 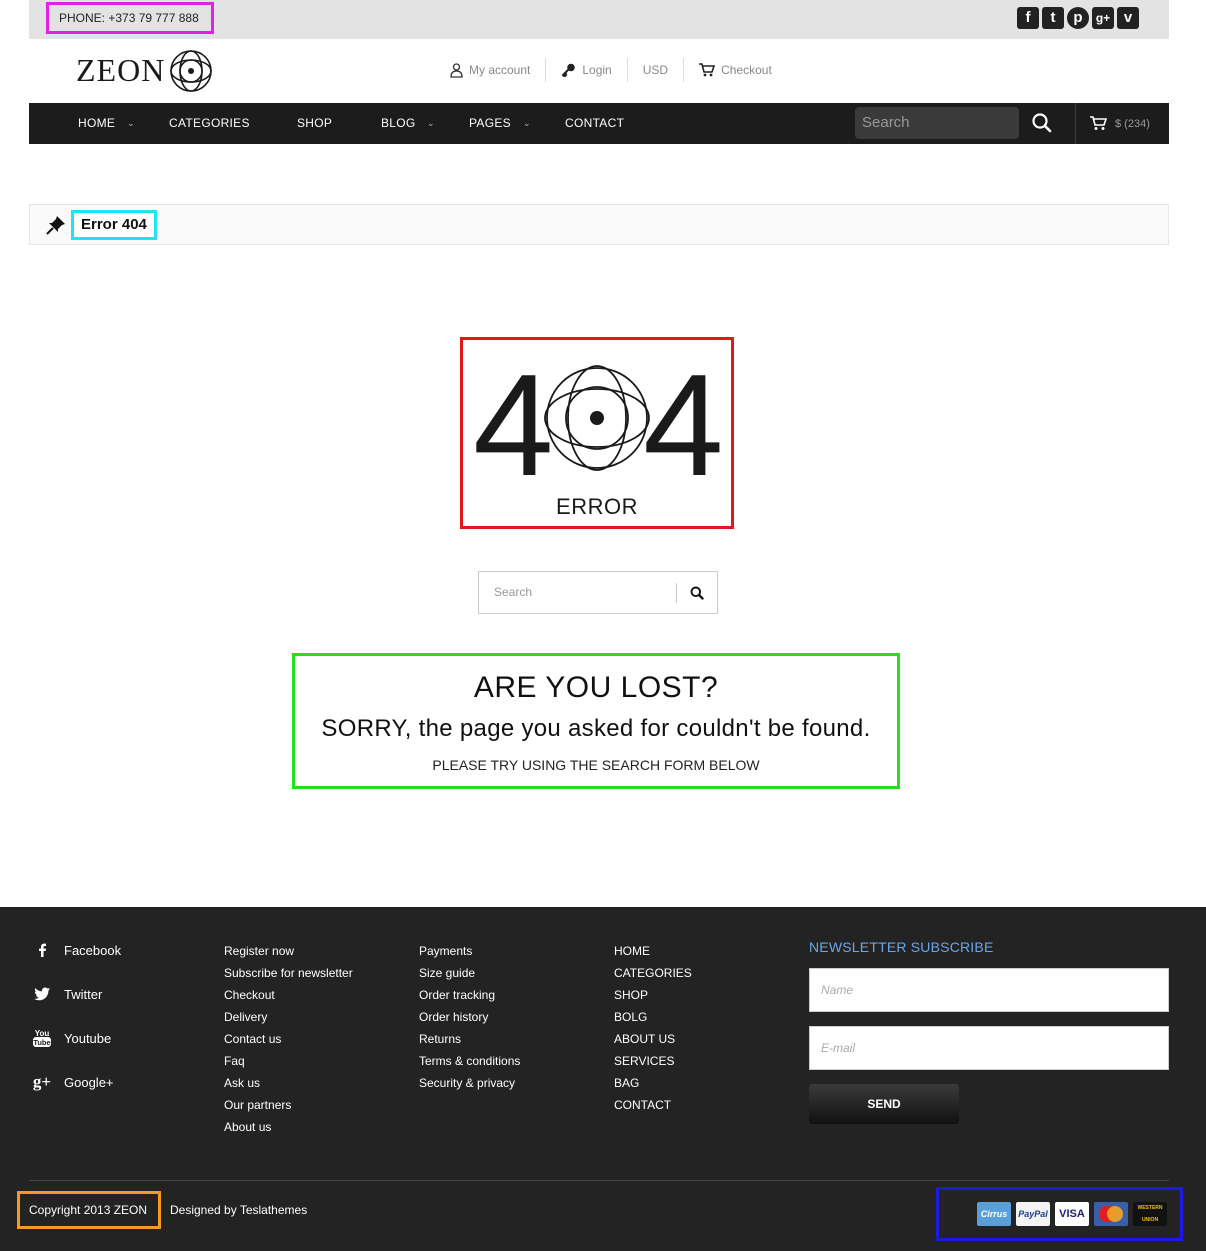 What do you see at coordinates (599, 1180) in the screenshot?
I see `footer-divider` at bounding box center [599, 1180].